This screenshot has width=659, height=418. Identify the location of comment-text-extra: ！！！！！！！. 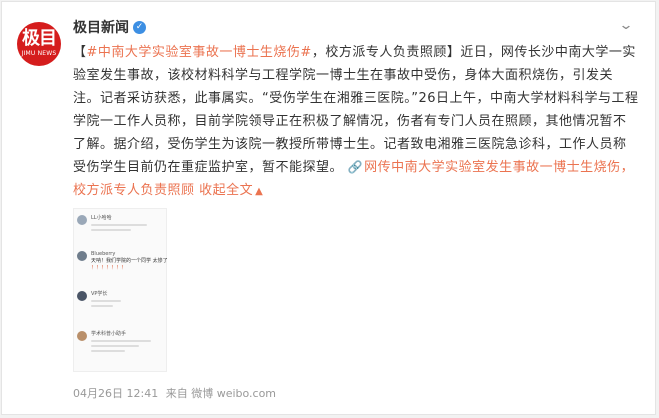
(109, 268).